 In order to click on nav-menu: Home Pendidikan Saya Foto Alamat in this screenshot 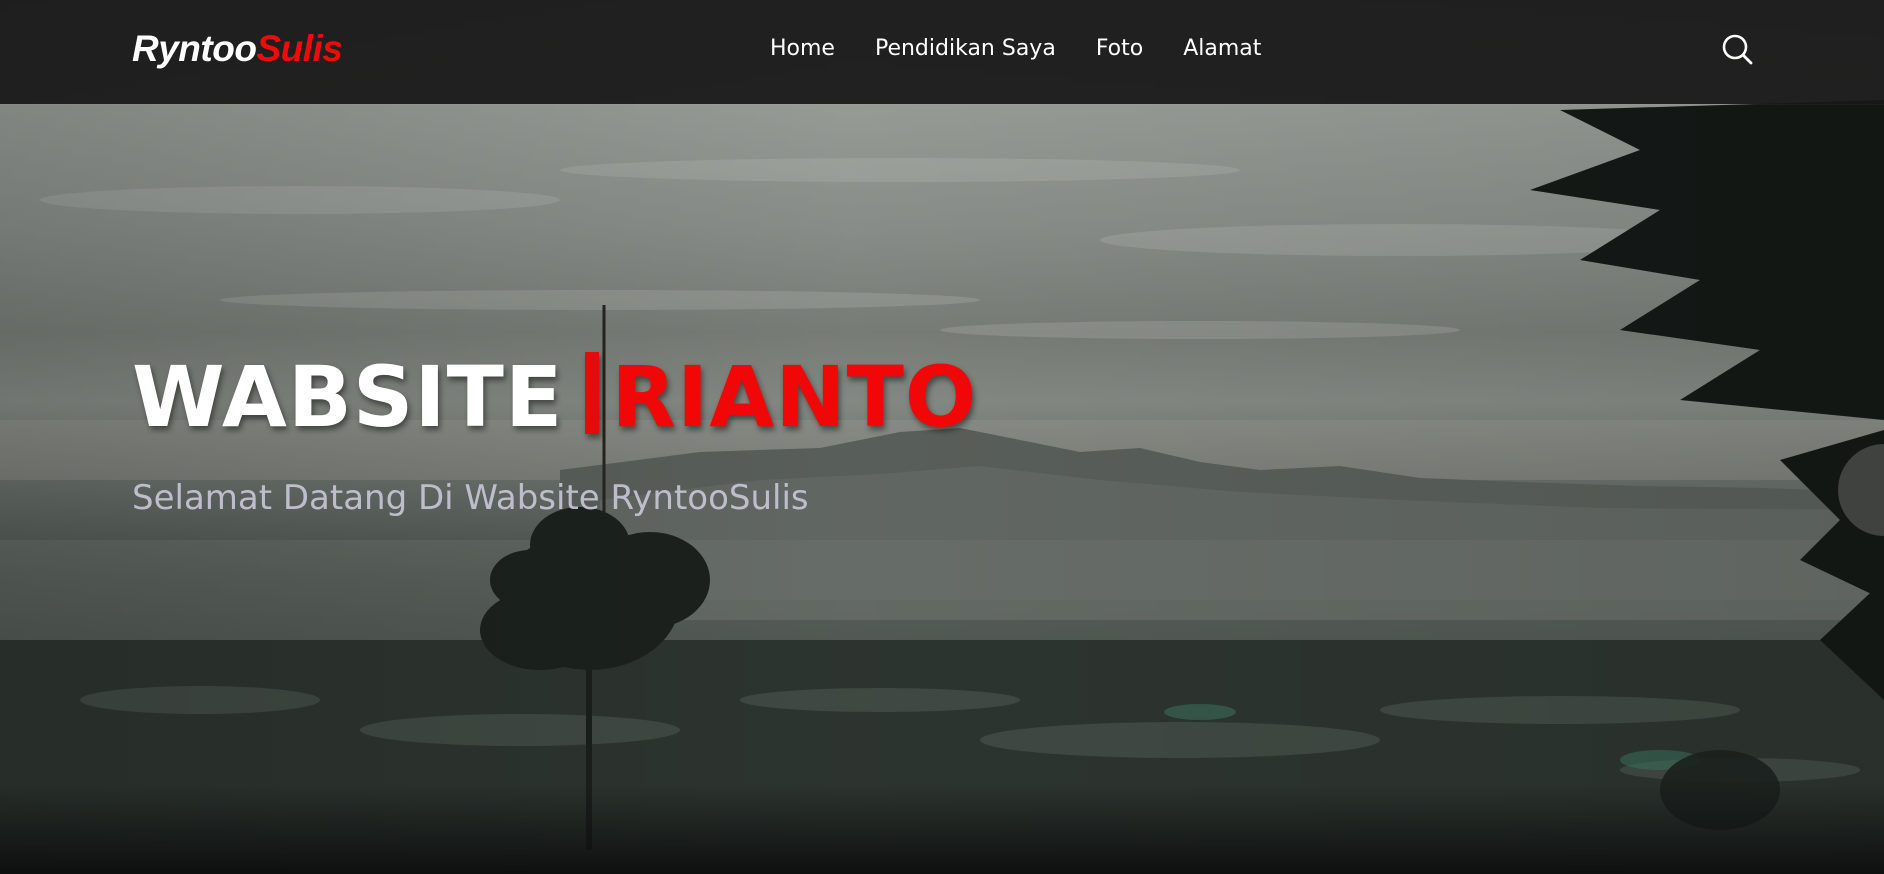, I will do `click(1035, 48)`.